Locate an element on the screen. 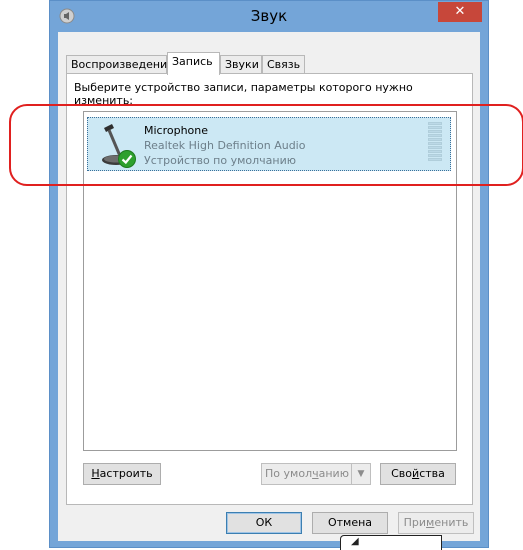  tab-communications: Связь is located at coordinates (283, 64).